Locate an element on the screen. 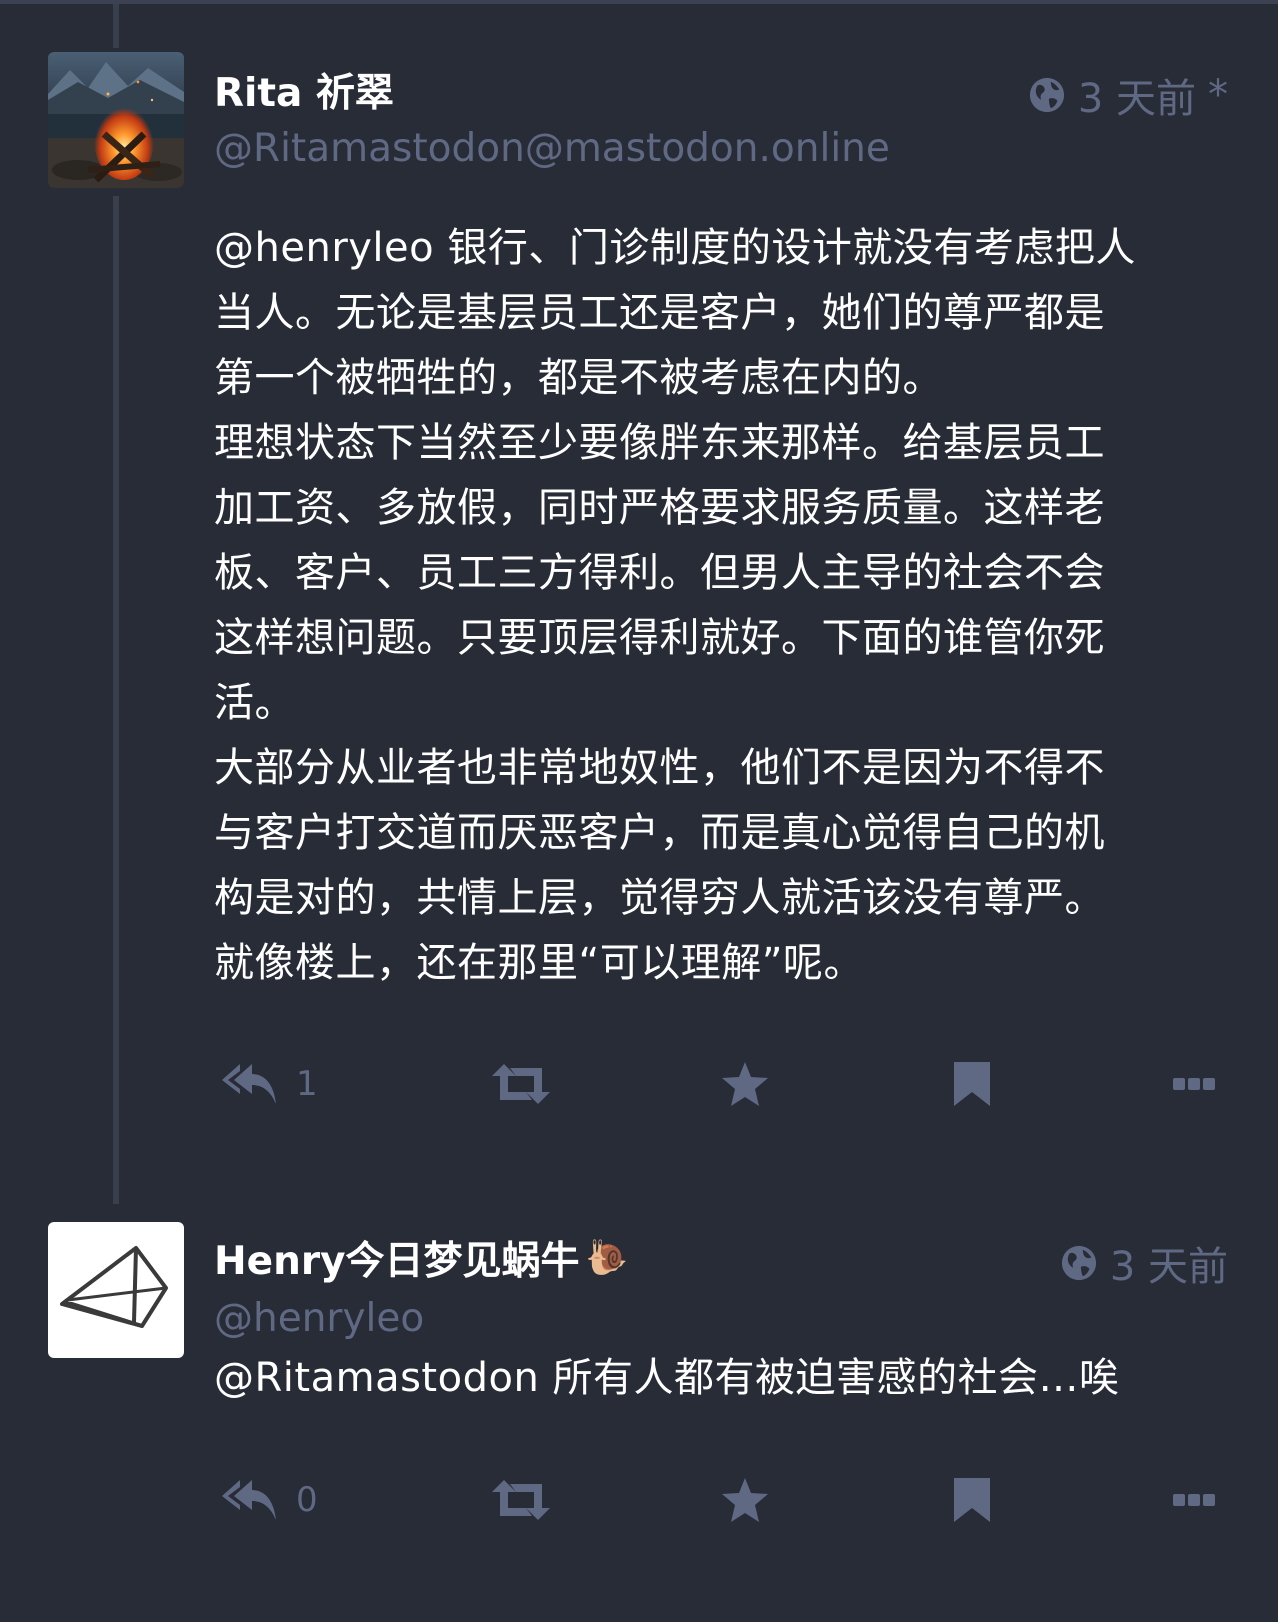 Image resolution: width=1278 pixels, height=1622 pixels. status-content: @Ritamastodon 所有人都有被迫害感的社会…唉 is located at coordinates (667, 1378).